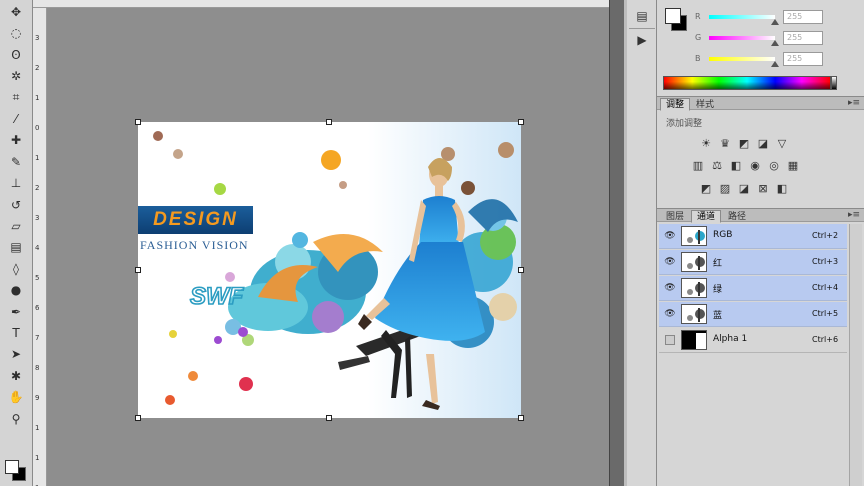 The width and height of the screenshot is (864, 486). What do you see at coordinates (753, 262) in the screenshot?
I see `channel-row: 👁 红 Ctrl+3` at bounding box center [753, 262].